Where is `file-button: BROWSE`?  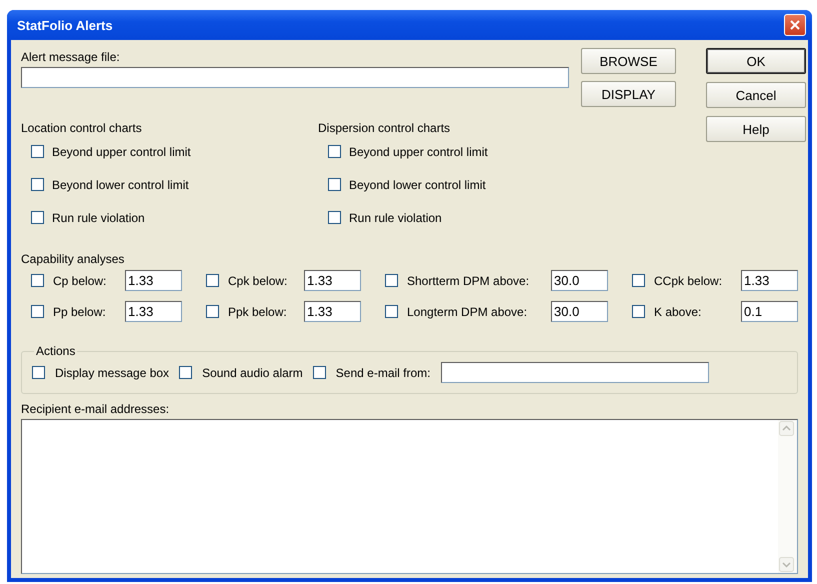 file-button: BROWSE is located at coordinates (628, 61).